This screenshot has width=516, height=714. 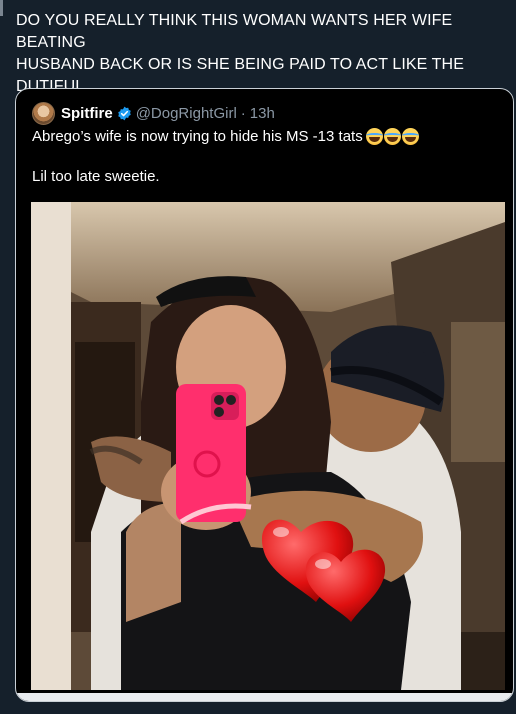 What do you see at coordinates (87, 113) in the screenshot?
I see `quoted-author-name: Spitfire` at bounding box center [87, 113].